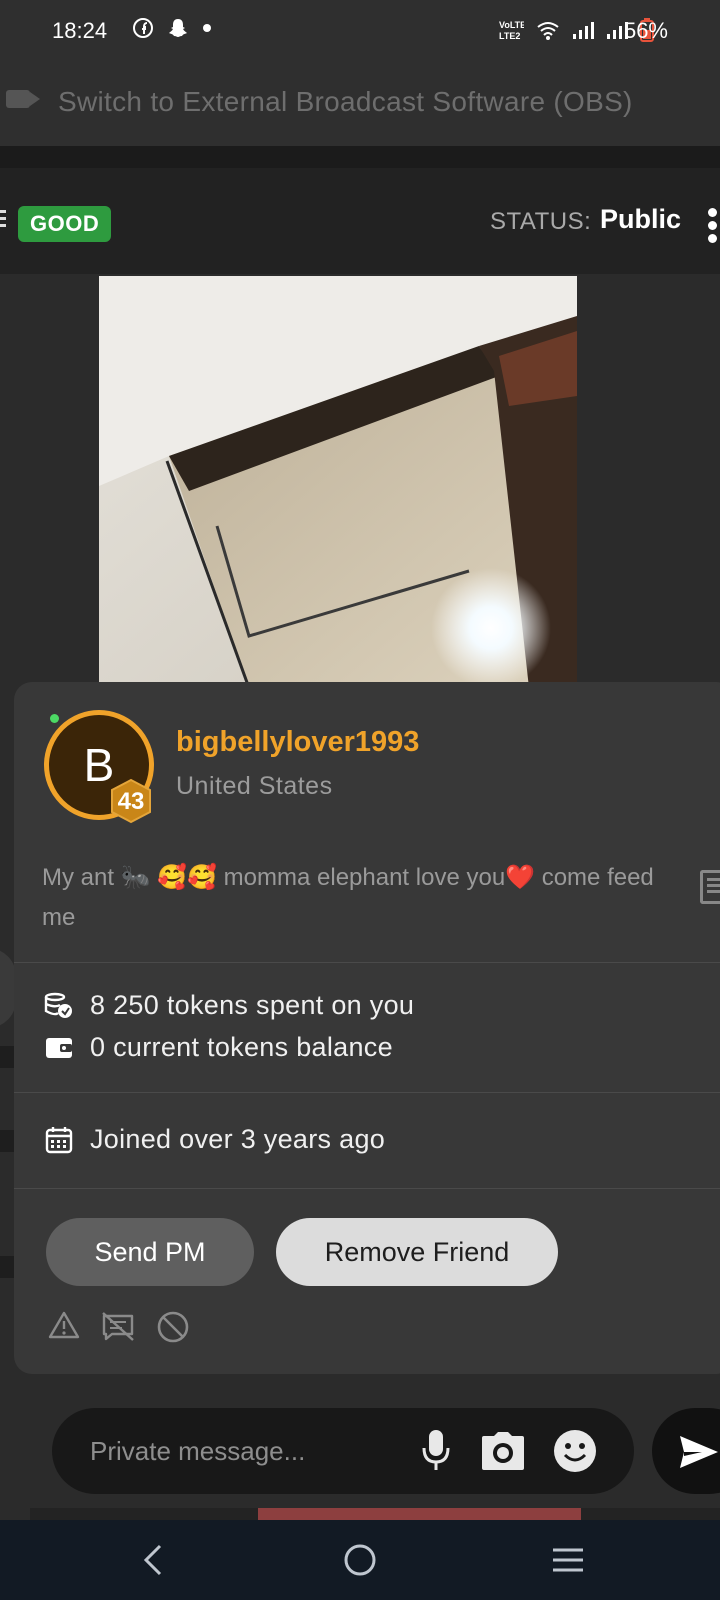  I want to click on svg-text: VoLTE, so click(511, 25).